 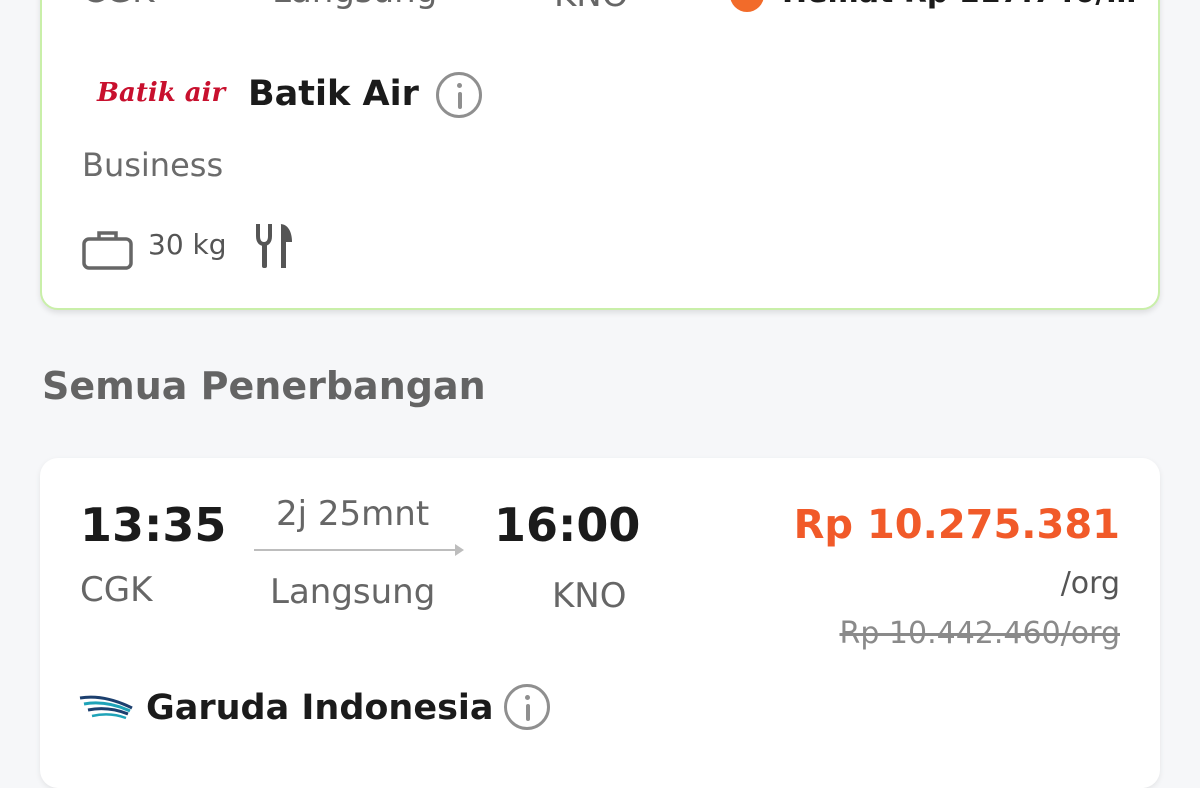 I want to click on price: Rp 10.275.381, so click(x=957, y=525).